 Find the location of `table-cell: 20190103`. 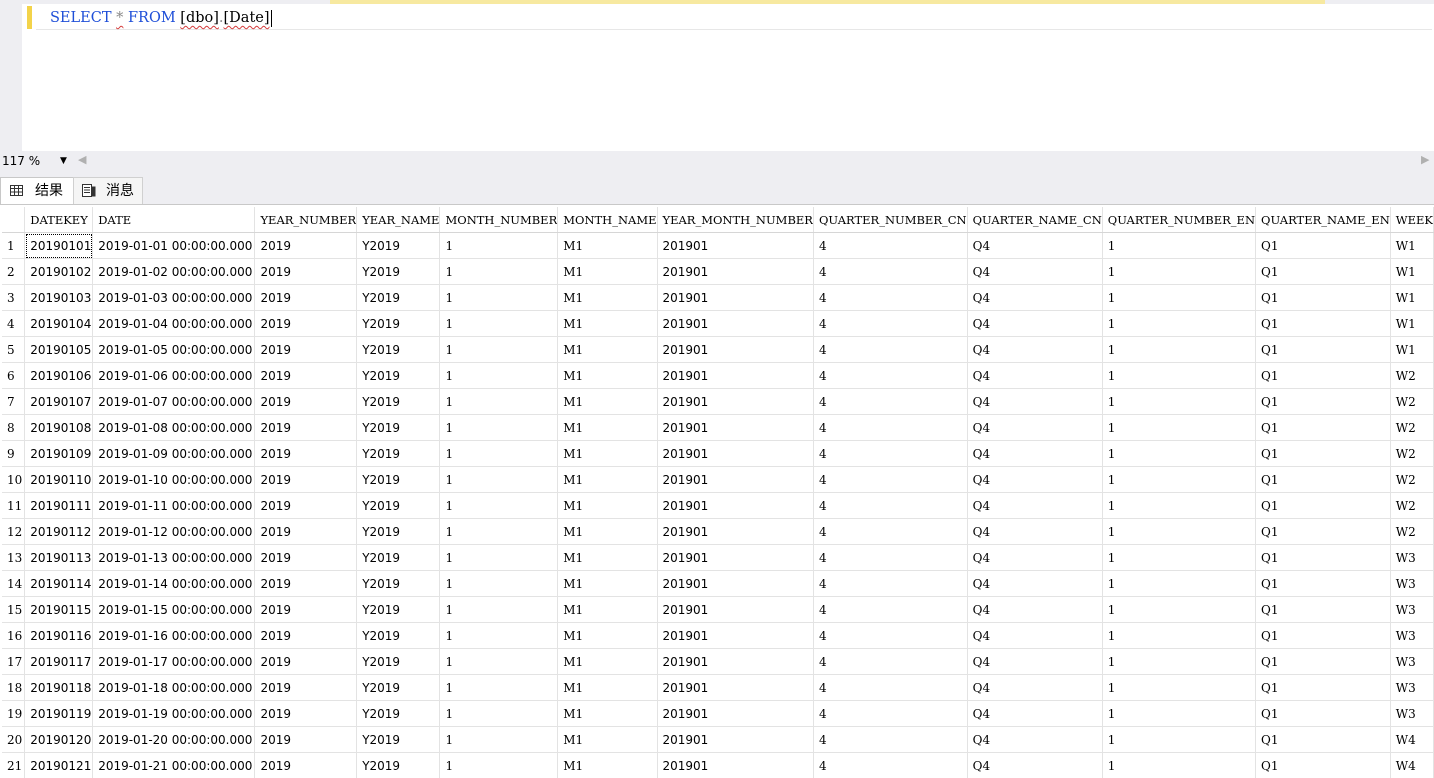

table-cell: 20190103 is located at coordinates (59, 298).